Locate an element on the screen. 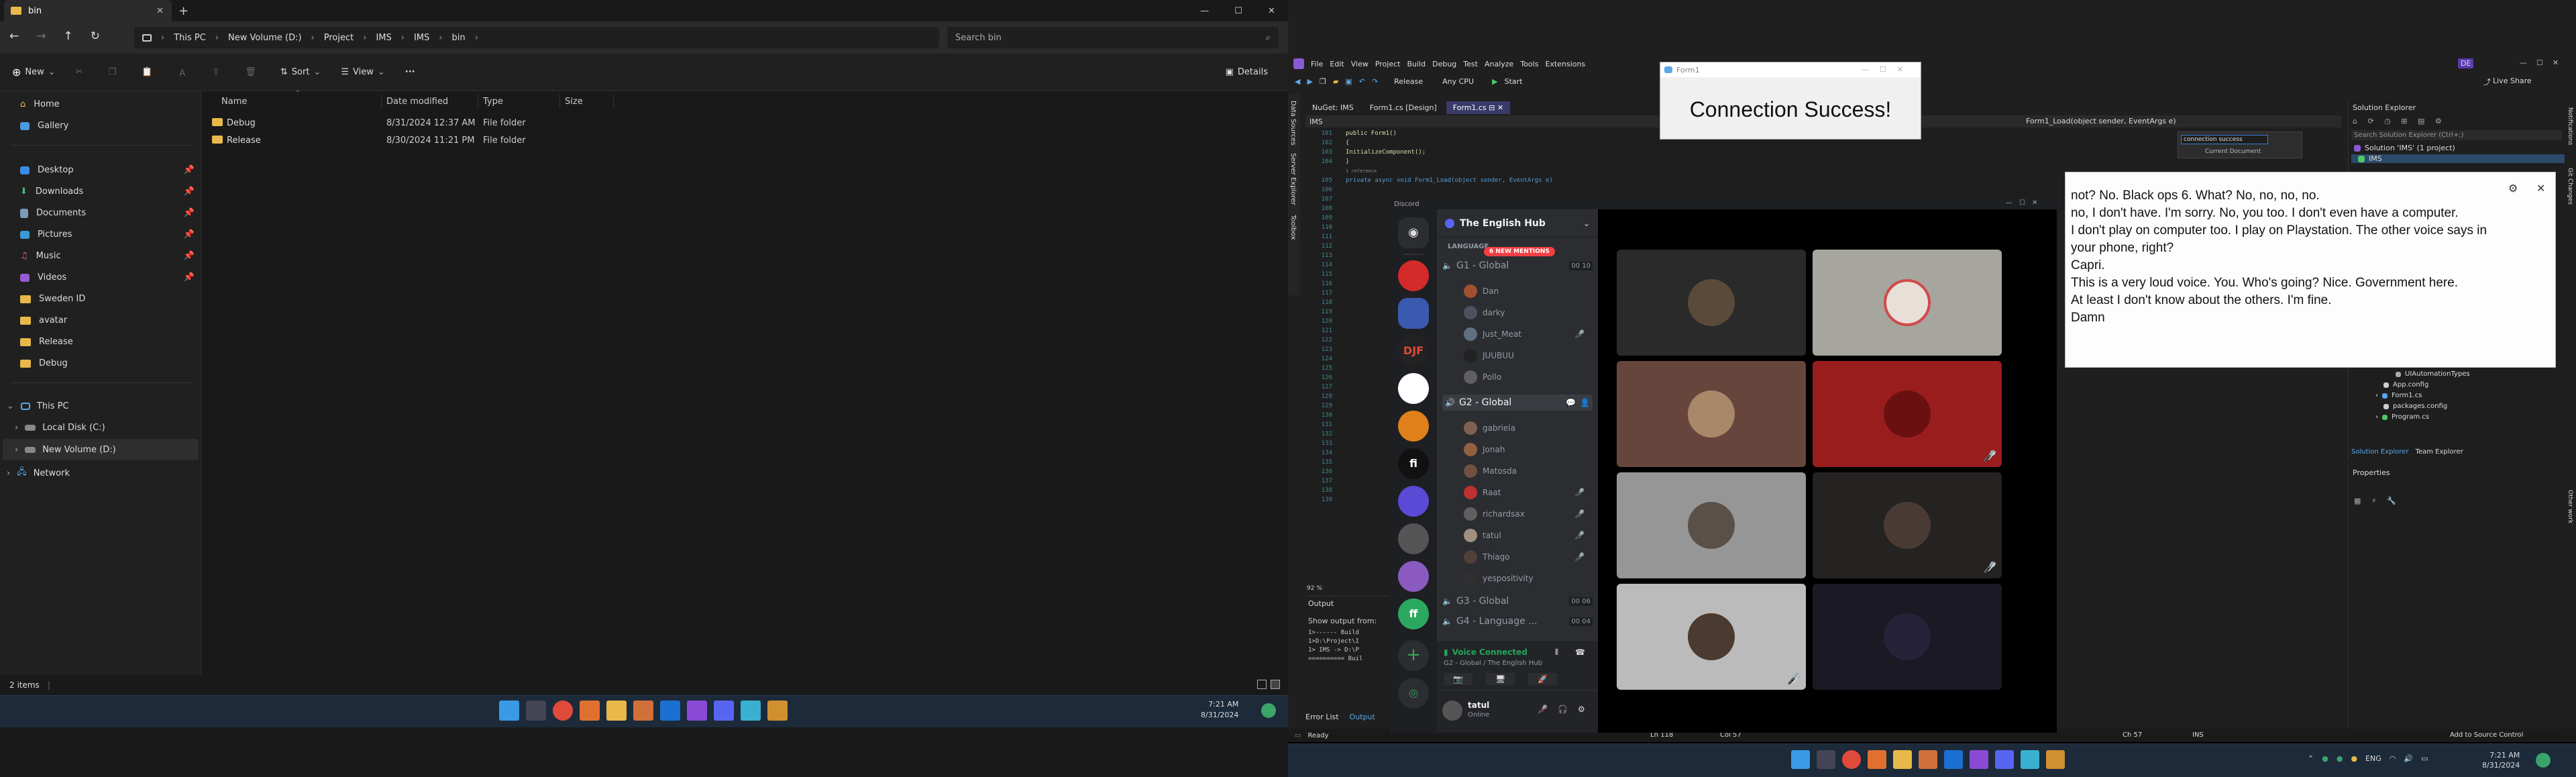 The width and height of the screenshot is (2576, 777). volume-icon: 🔊 is located at coordinates (2408, 758).